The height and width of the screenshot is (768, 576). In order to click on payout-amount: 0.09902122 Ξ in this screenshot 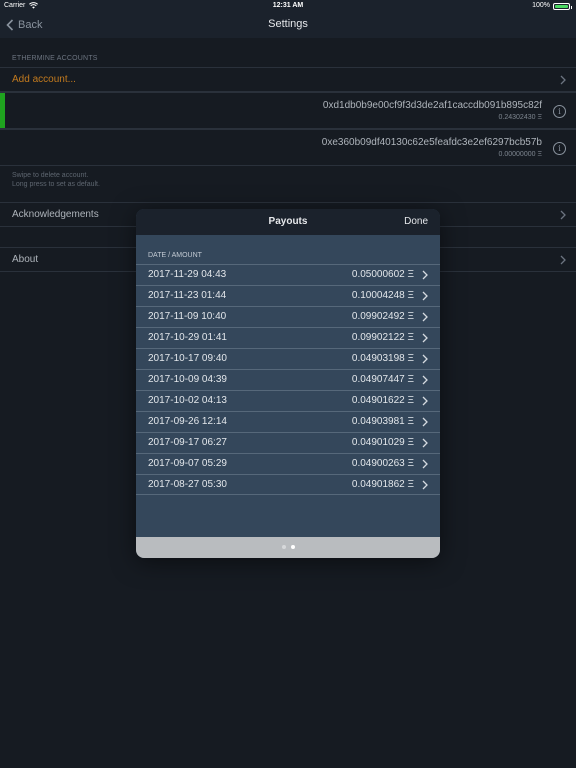, I will do `click(382, 337)`.